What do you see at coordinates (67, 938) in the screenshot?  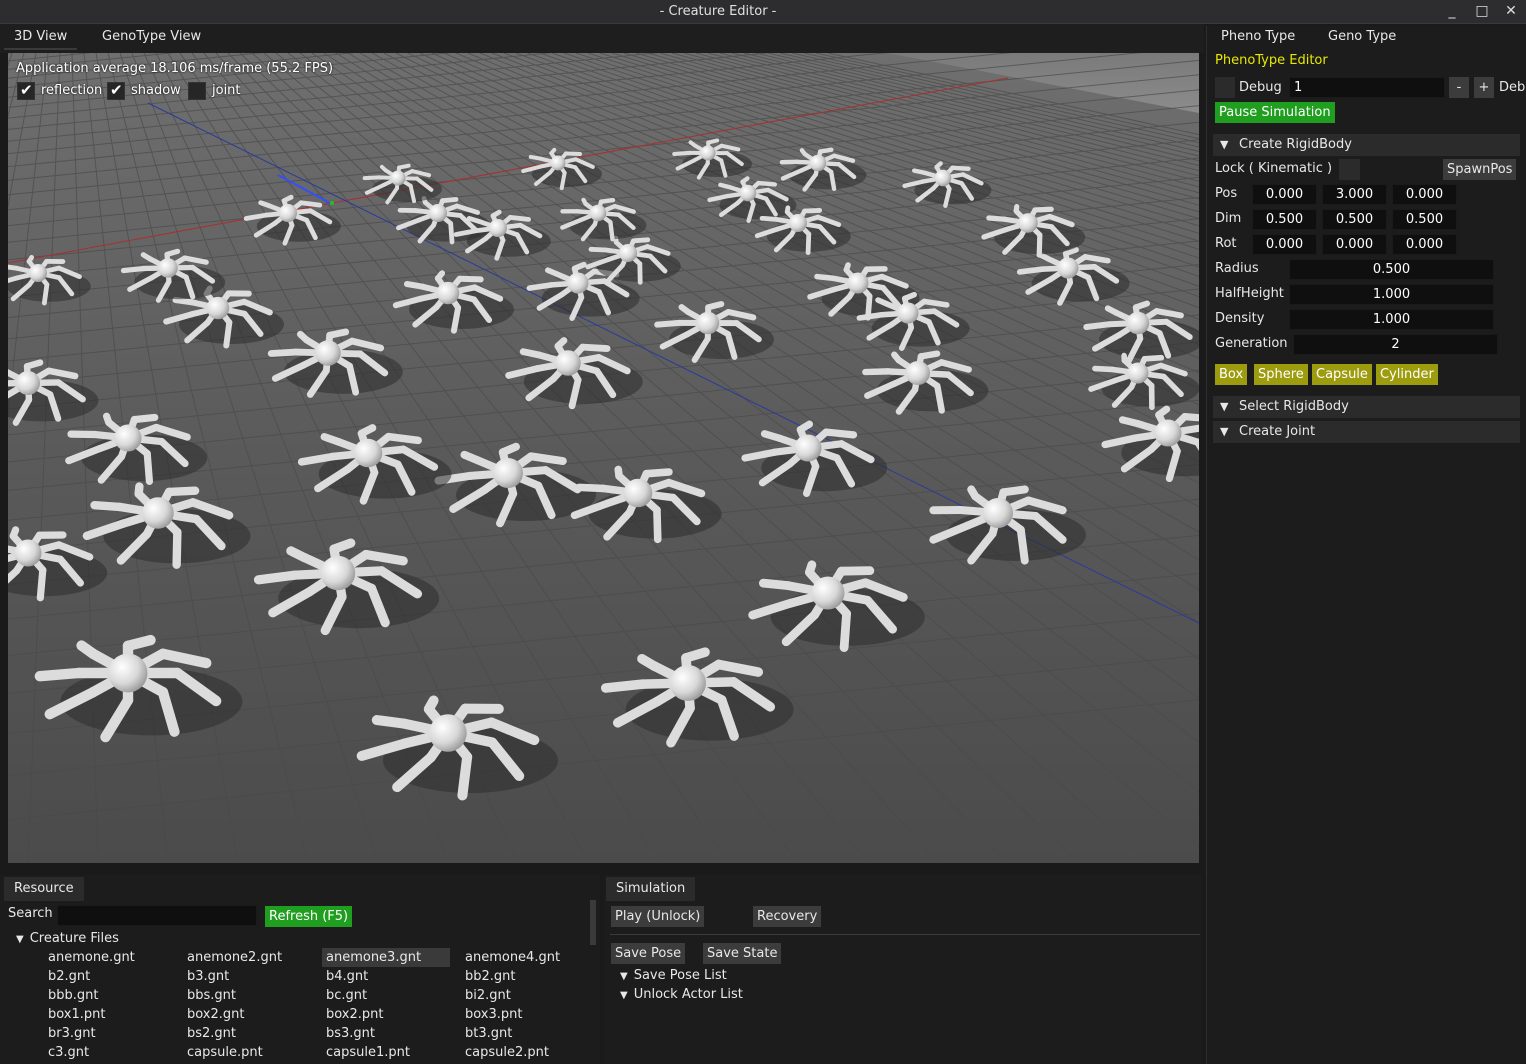 I see `creature-files-folder: ▼ Creature Files` at bounding box center [67, 938].